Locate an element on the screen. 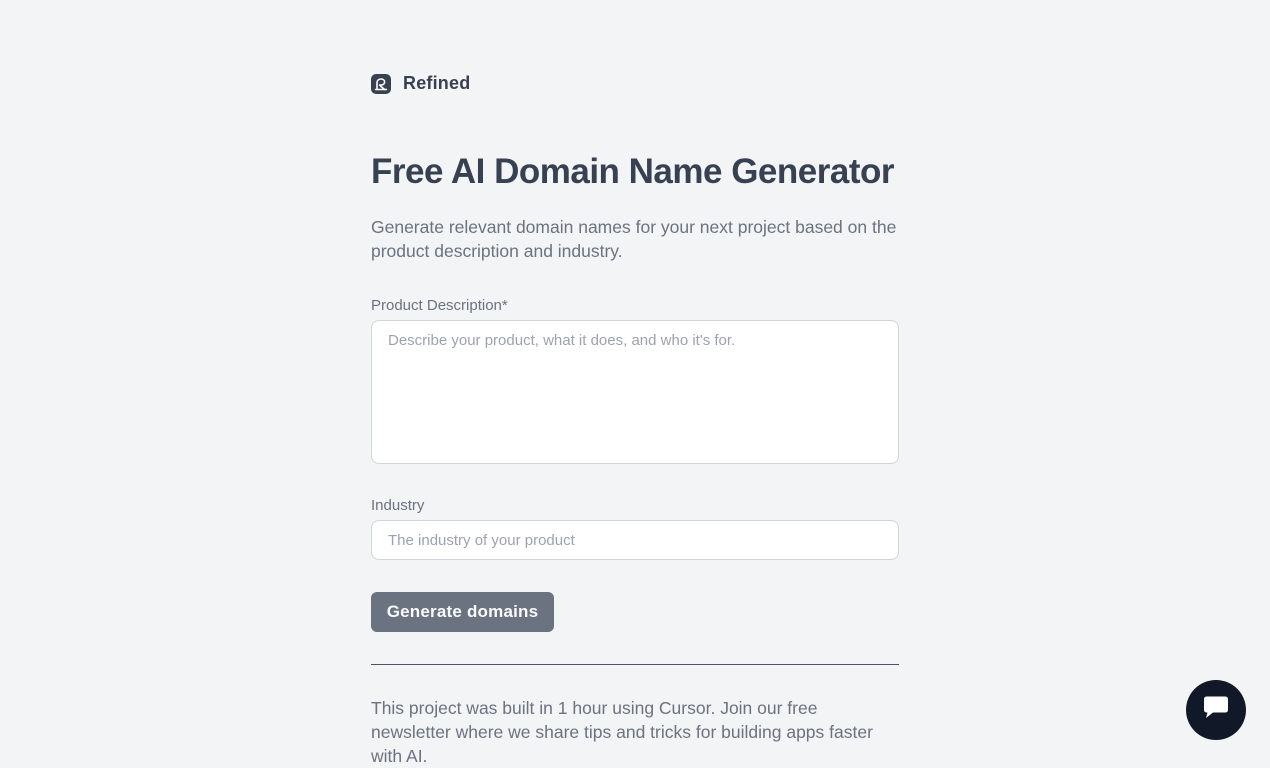 Image resolution: width=1270 pixels, height=768 pixels. brand: Refined is located at coordinates (420, 83).